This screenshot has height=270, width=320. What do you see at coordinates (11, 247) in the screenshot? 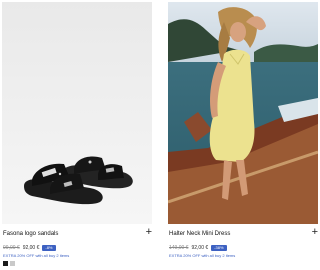
I see `old-price: 99,00 €` at bounding box center [11, 247].